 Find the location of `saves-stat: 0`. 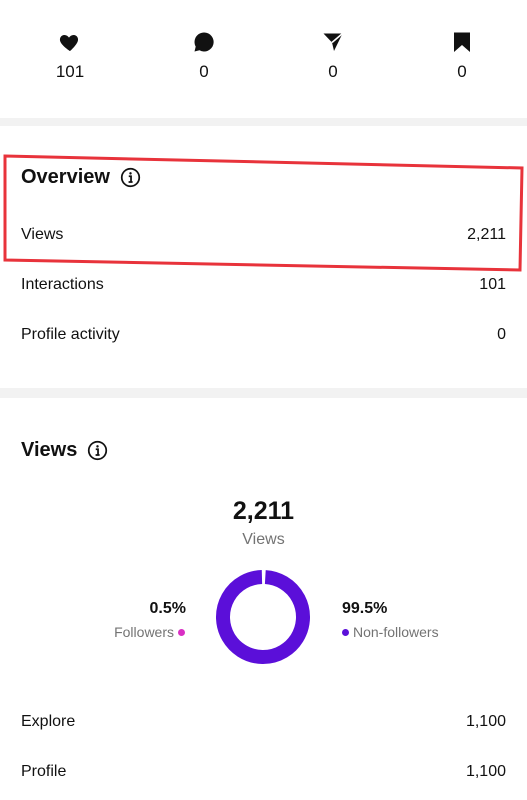

saves-stat: 0 is located at coordinates (462, 56).